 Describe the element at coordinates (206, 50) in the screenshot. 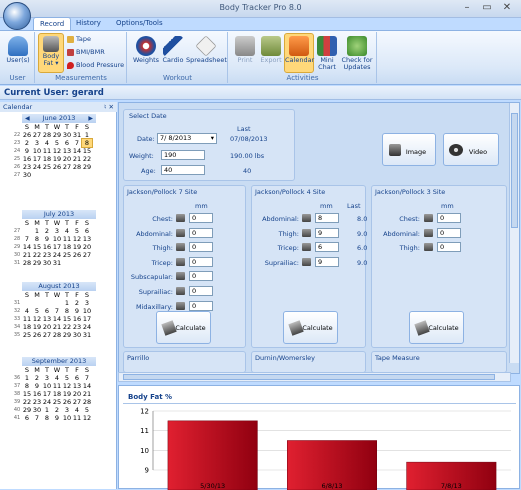

I see `spreadsheet-button: Spreadsheet` at that location.